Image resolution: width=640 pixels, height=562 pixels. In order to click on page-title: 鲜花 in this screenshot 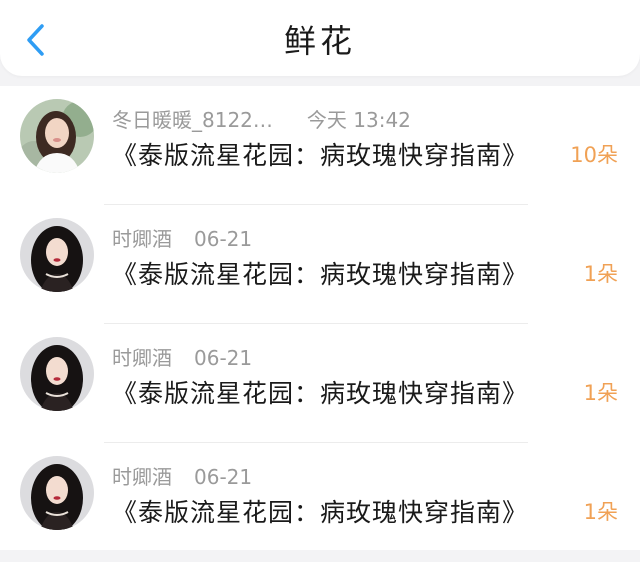, I will do `click(319, 41)`.